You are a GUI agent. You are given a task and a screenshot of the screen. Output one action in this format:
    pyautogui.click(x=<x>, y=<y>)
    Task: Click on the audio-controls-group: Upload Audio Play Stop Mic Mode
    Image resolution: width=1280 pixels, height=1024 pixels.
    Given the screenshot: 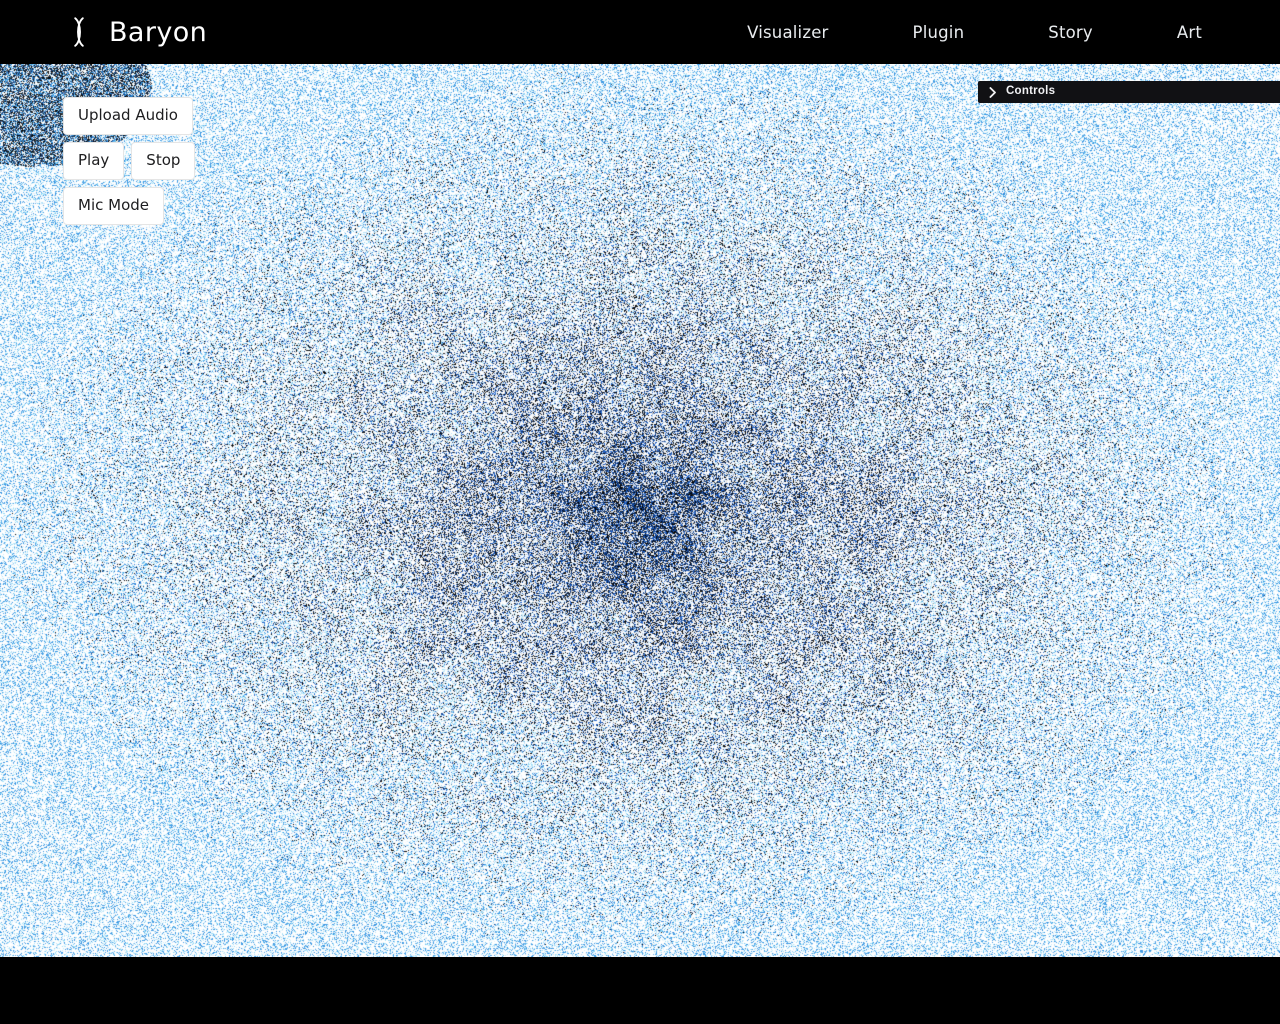 What is the action you would take?
    pyautogui.click(x=129, y=161)
    